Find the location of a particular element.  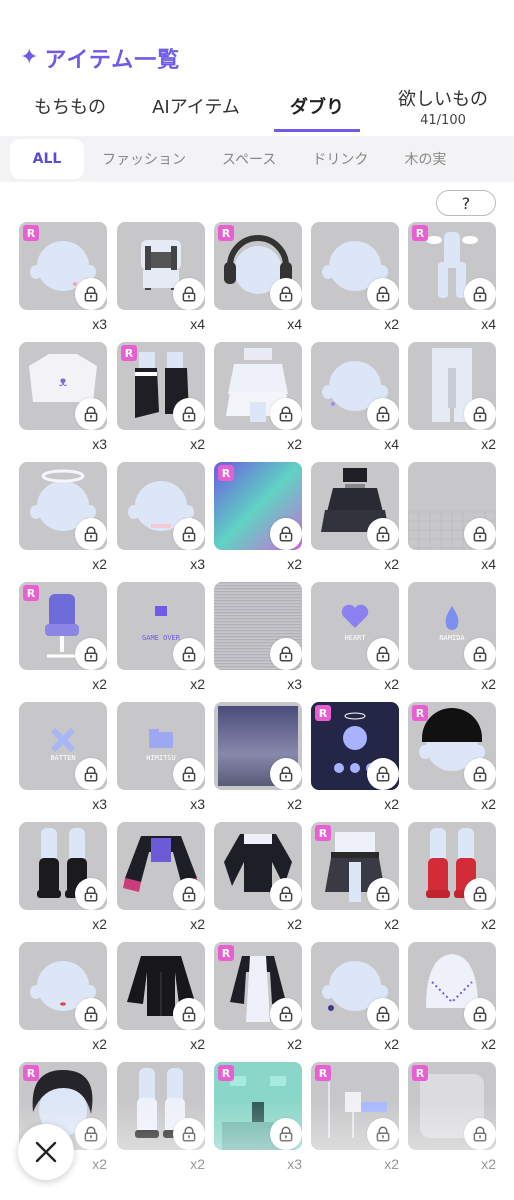

category-drink: ドリンク is located at coordinates (340, 159).